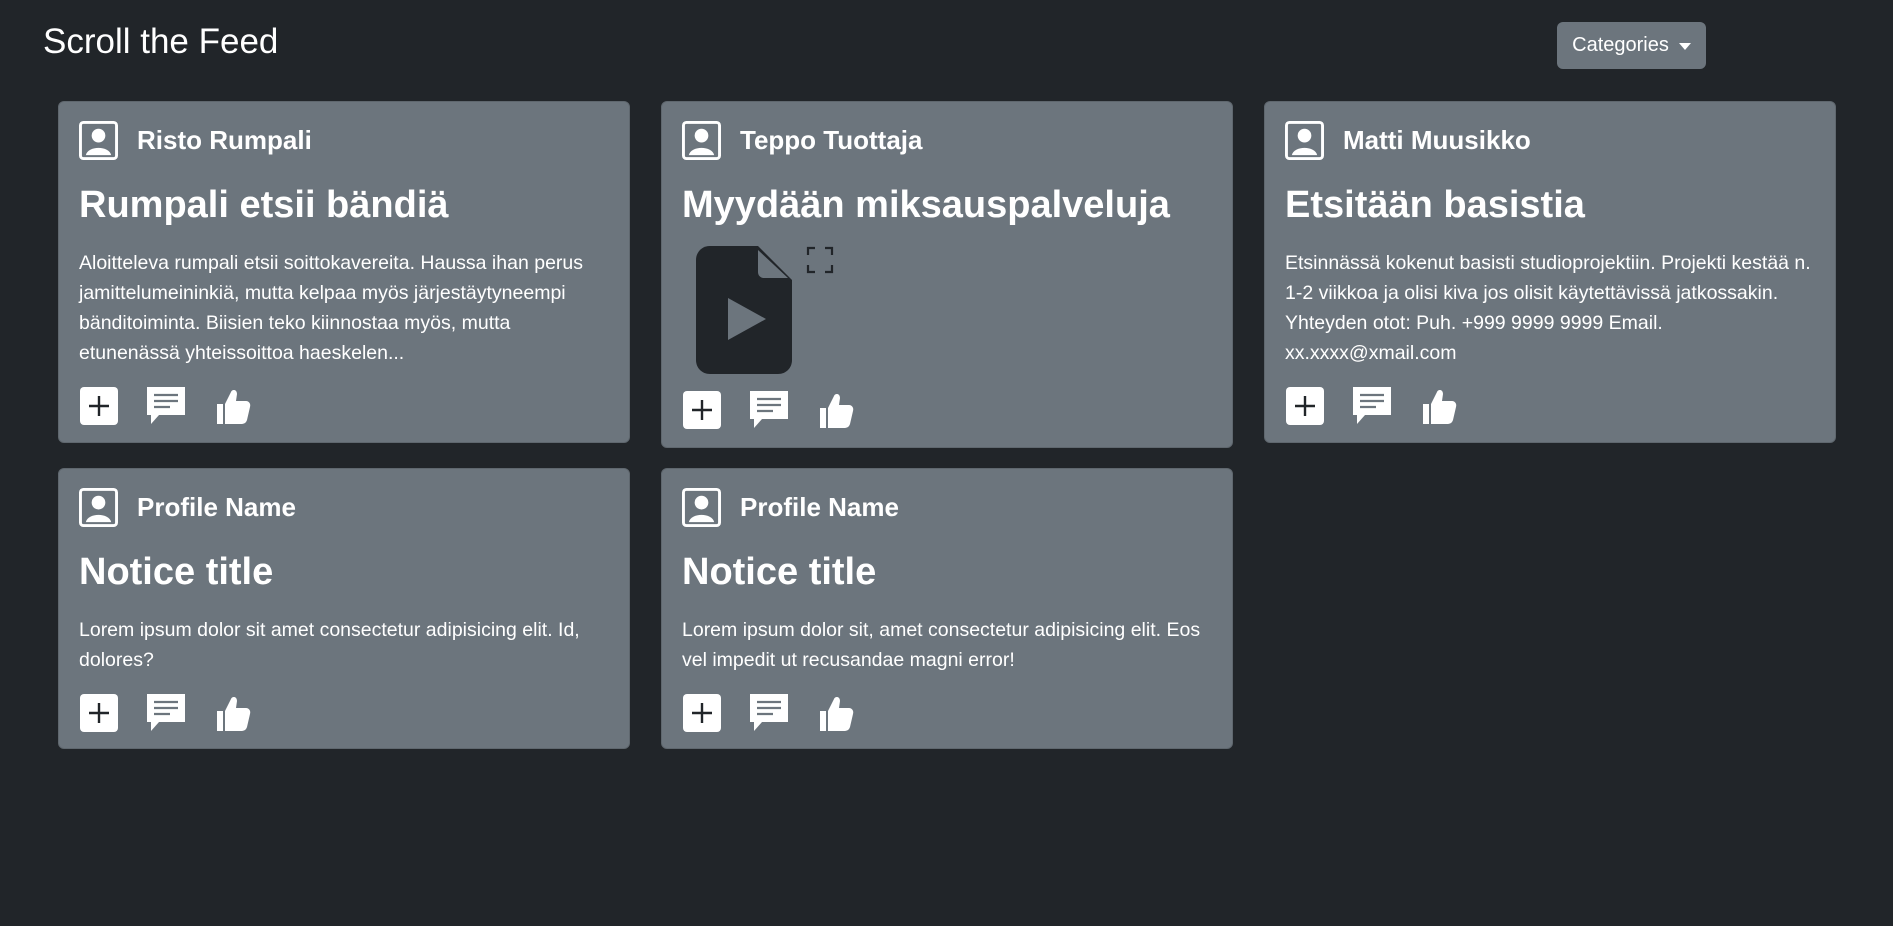 The width and height of the screenshot is (1893, 926). Describe the element at coordinates (1550, 140) in the screenshot. I see `card-header: Matti Muusikko` at that location.